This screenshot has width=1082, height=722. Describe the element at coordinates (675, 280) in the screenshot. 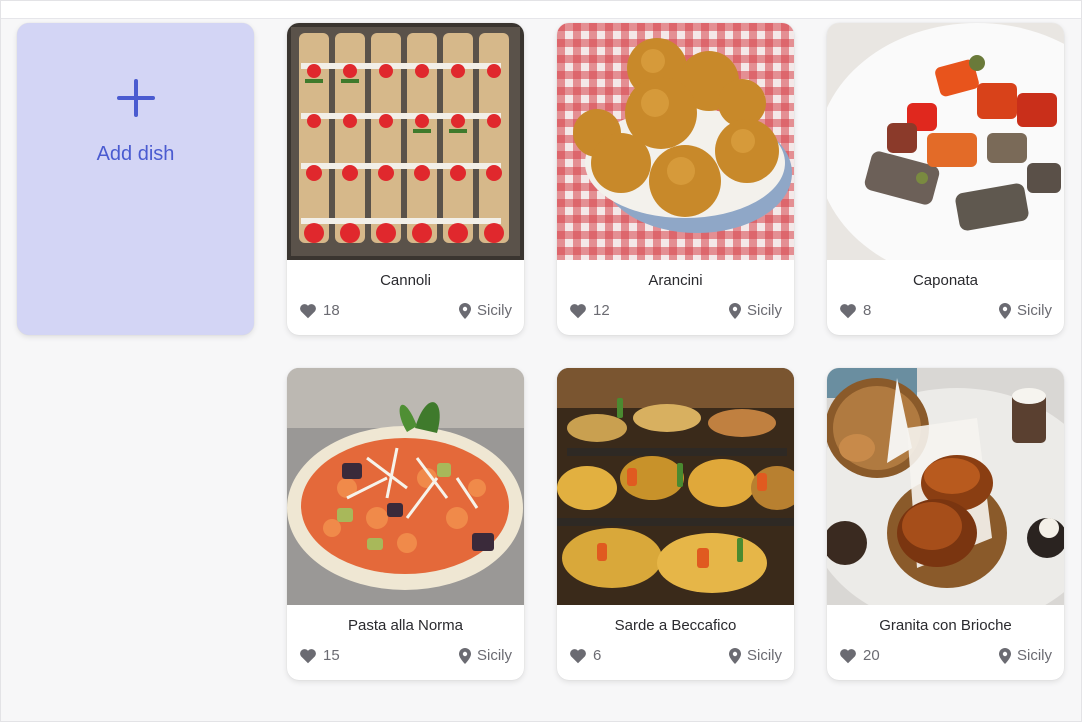

I see `dish-name: Arancini` at that location.